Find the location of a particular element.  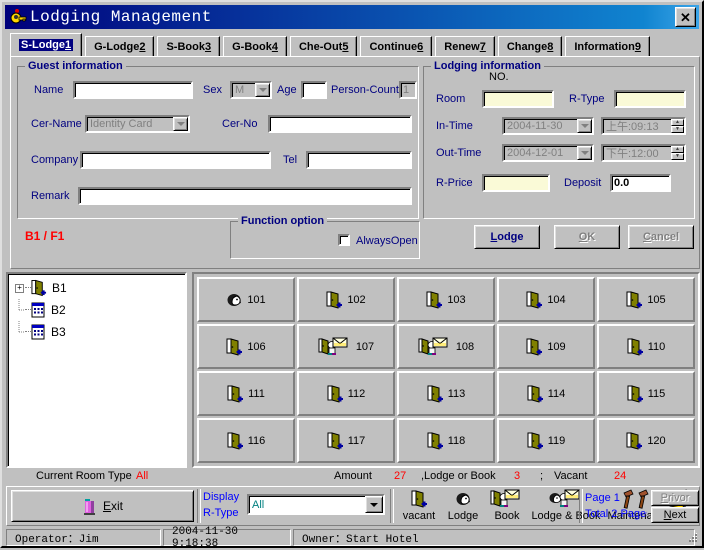

prev-page-button: Privor is located at coordinates (675, 498).